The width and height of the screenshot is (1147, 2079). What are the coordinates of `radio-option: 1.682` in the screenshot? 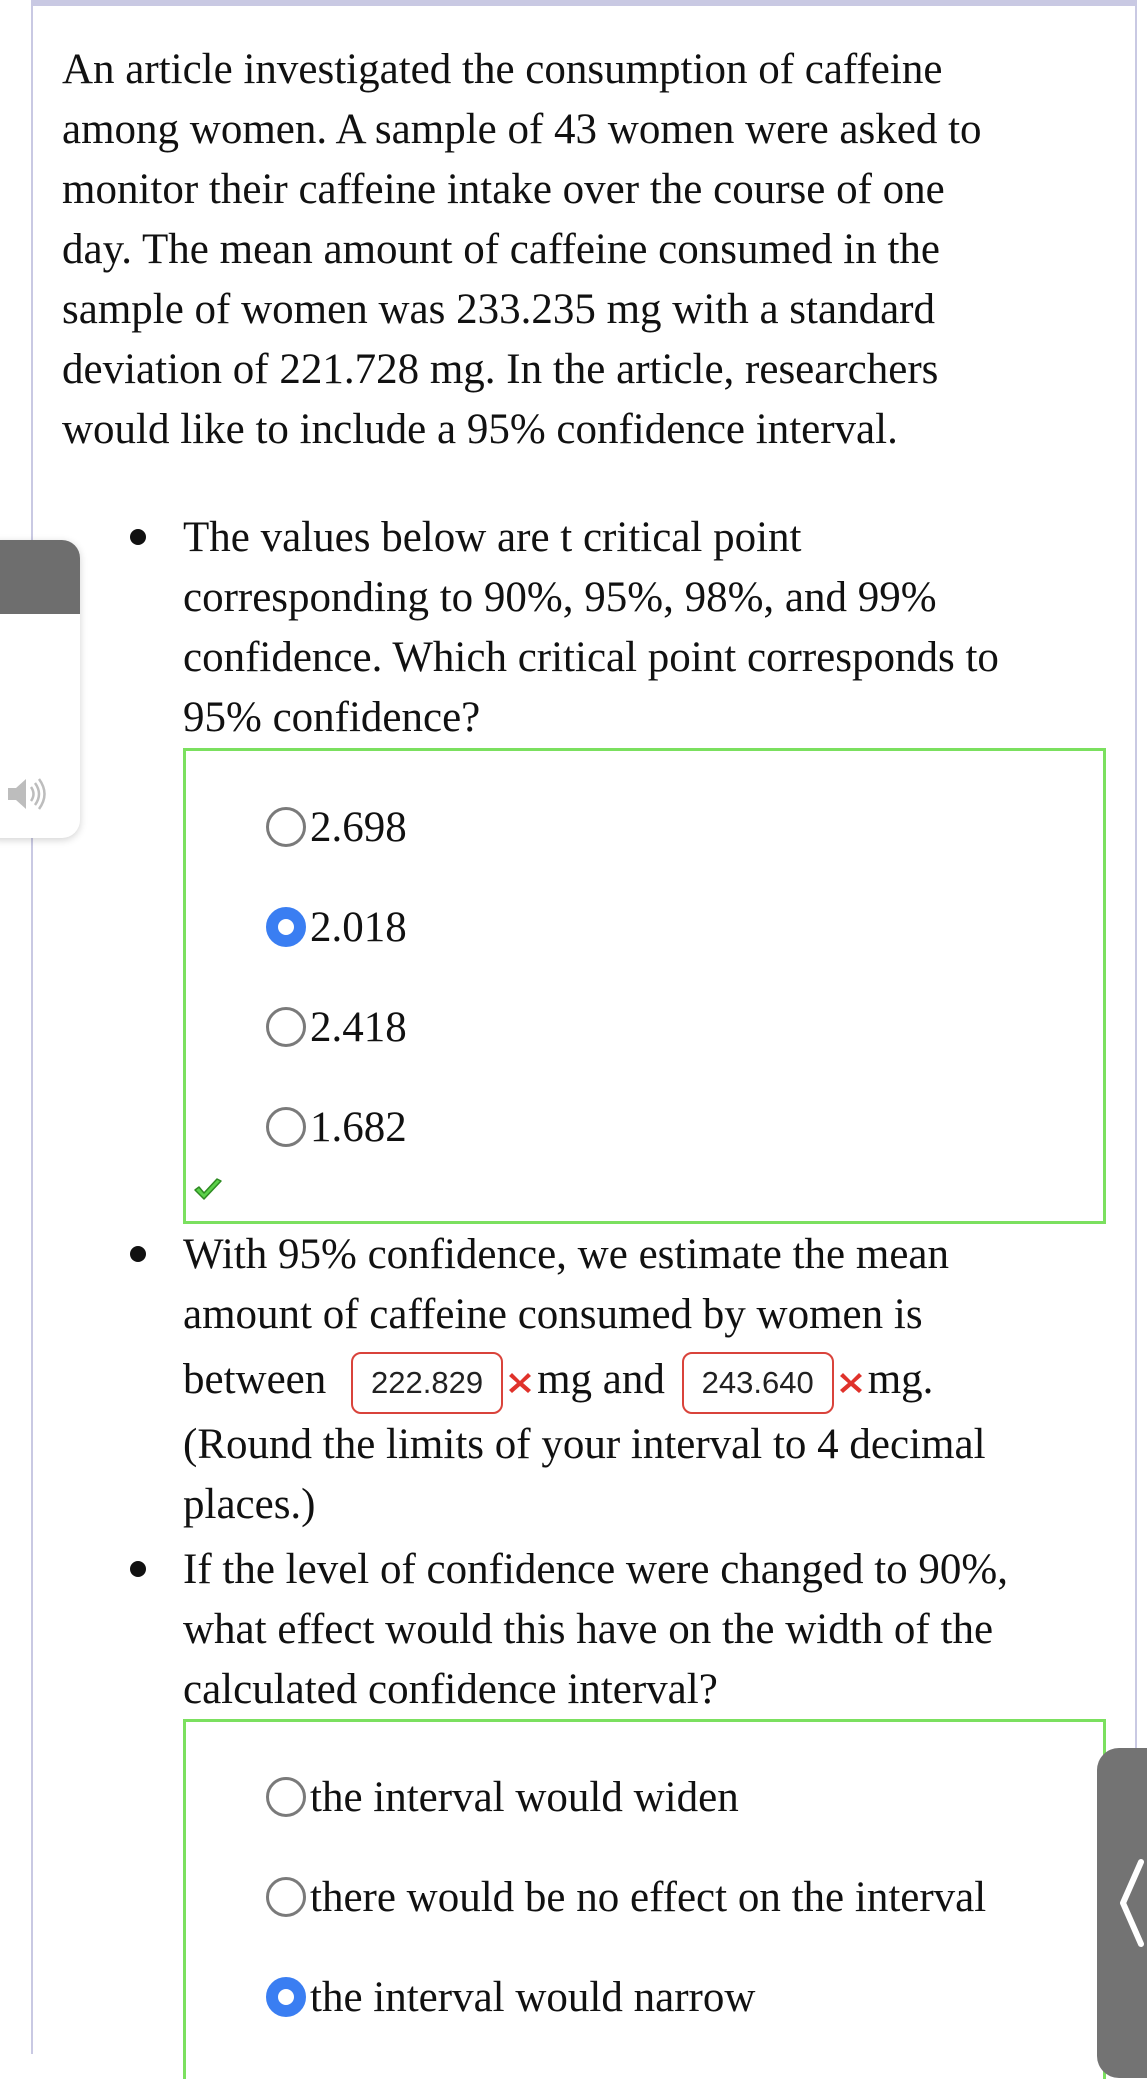 It's located at (336, 1127).